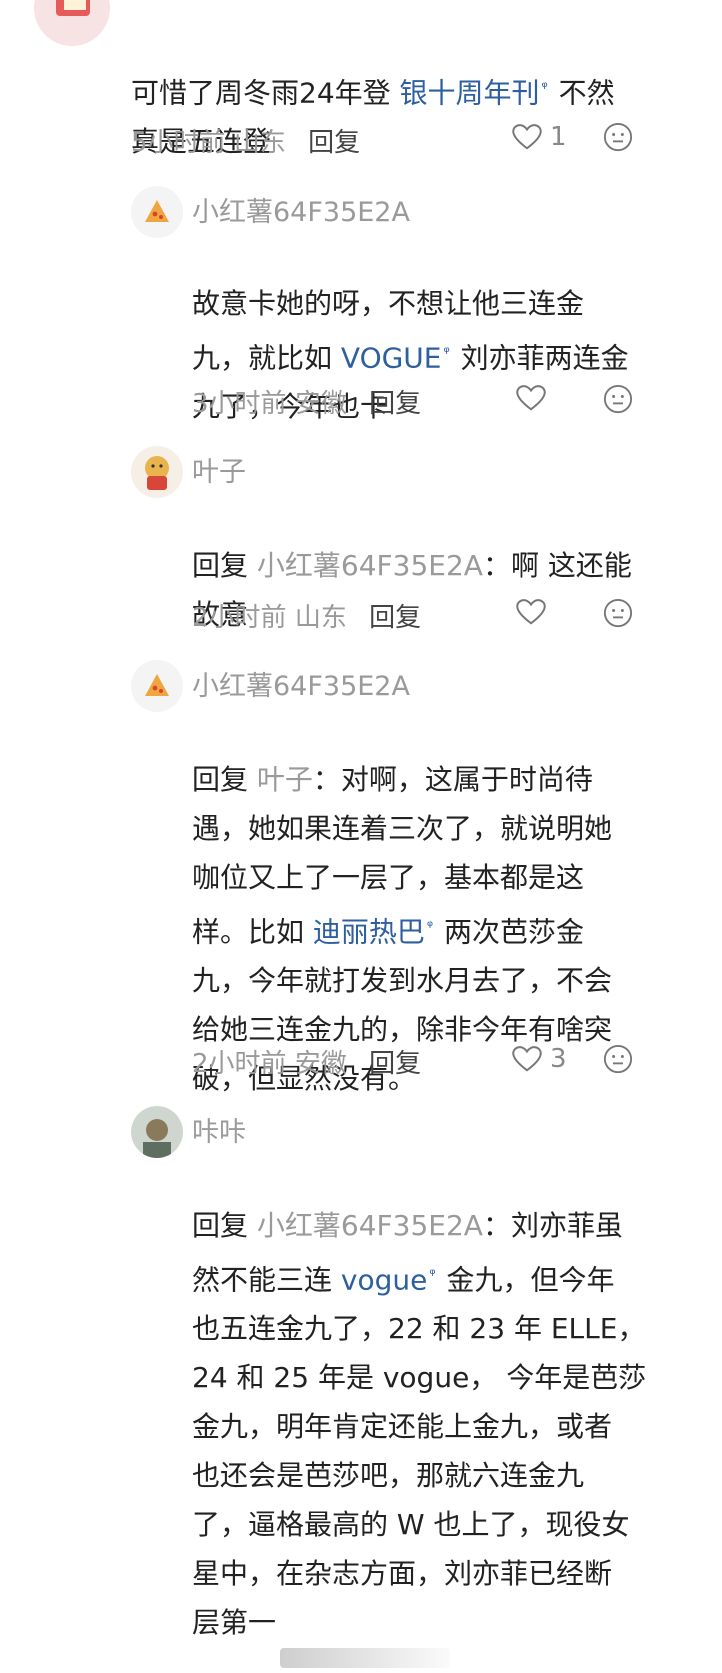 This screenshot has width=722, height=1673. I want to click on comment-meta: 2小时前 安徽 回复, so click(307, 1064).